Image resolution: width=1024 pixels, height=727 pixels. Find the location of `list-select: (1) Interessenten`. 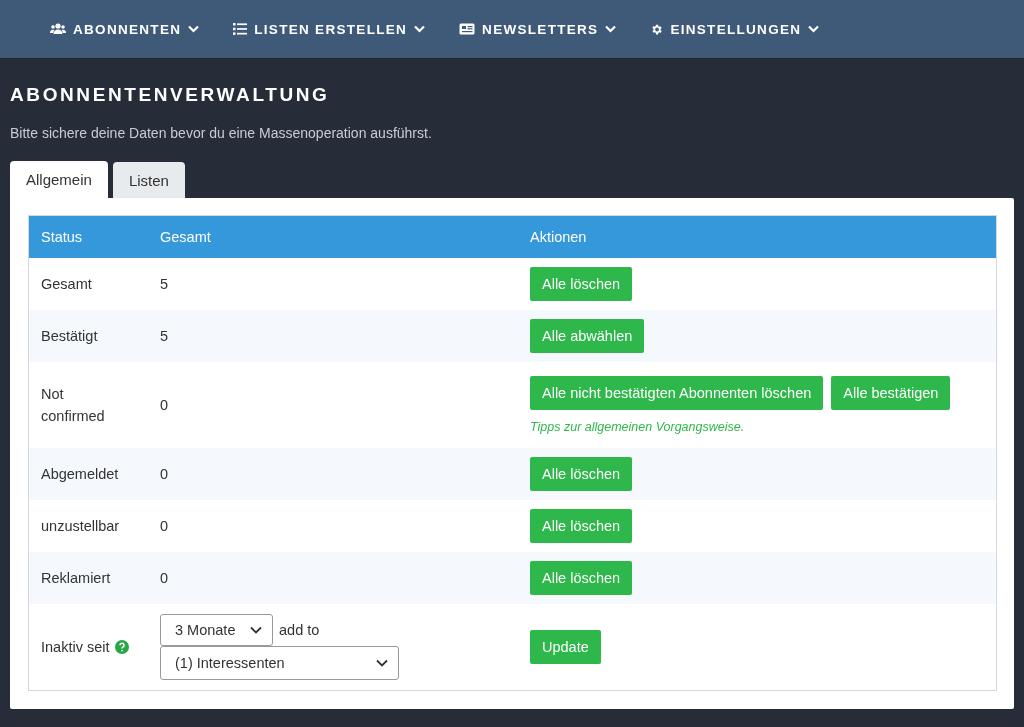

list-select: (1) Interessenten is located at coordinates (279, 663).